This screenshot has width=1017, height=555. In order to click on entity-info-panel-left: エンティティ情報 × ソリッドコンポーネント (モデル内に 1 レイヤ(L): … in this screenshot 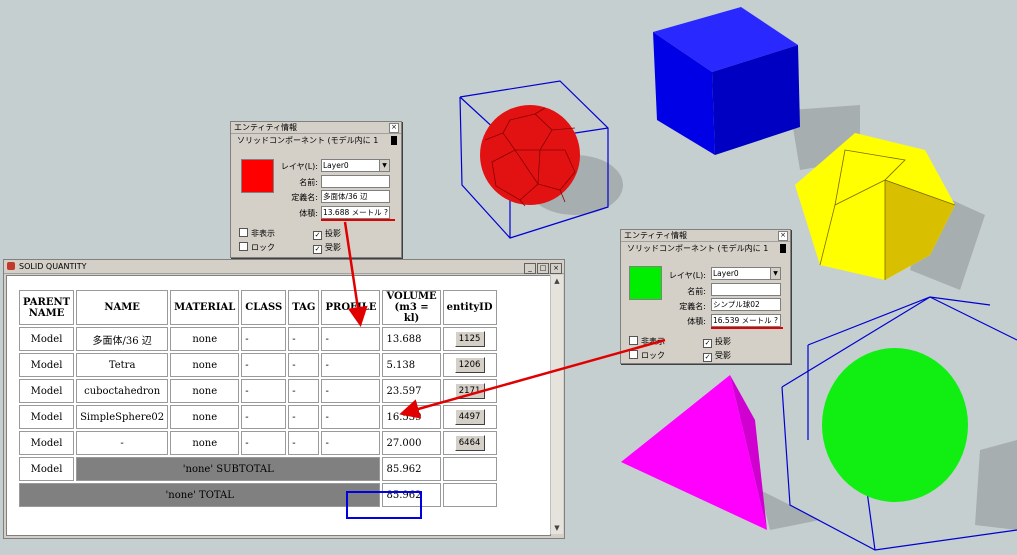, I will do `click(316, 189)`.